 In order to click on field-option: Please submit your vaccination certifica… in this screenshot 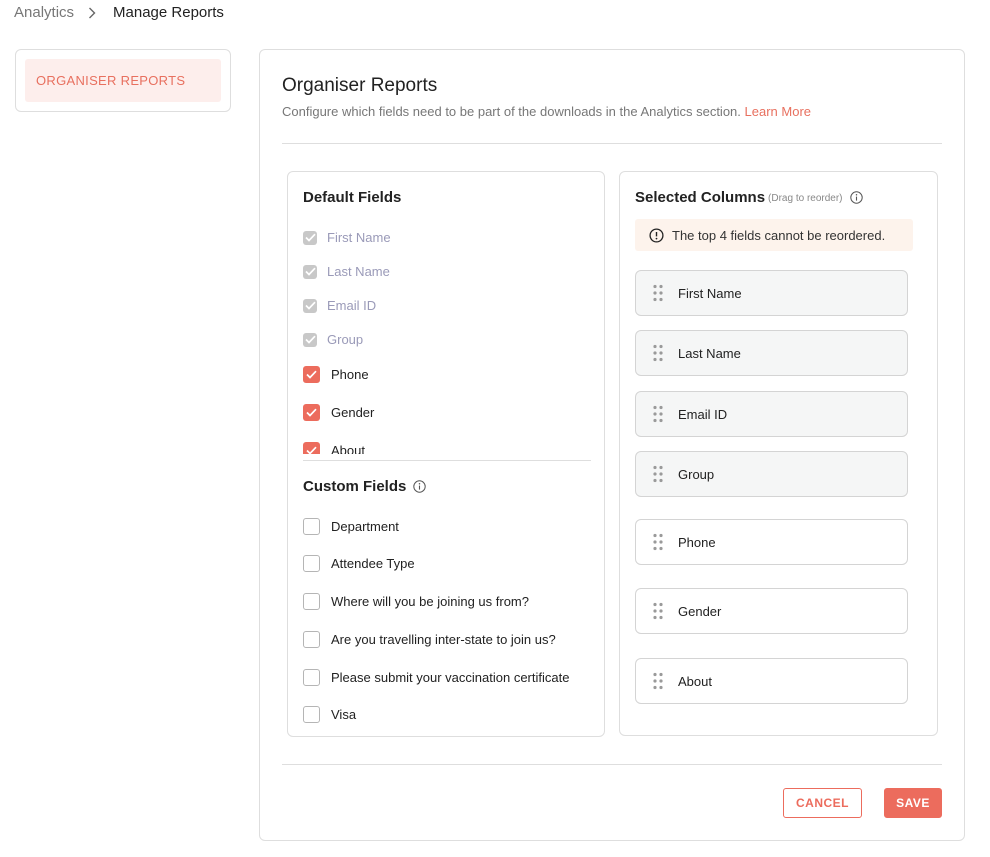, I will do `click(436, 677)`.